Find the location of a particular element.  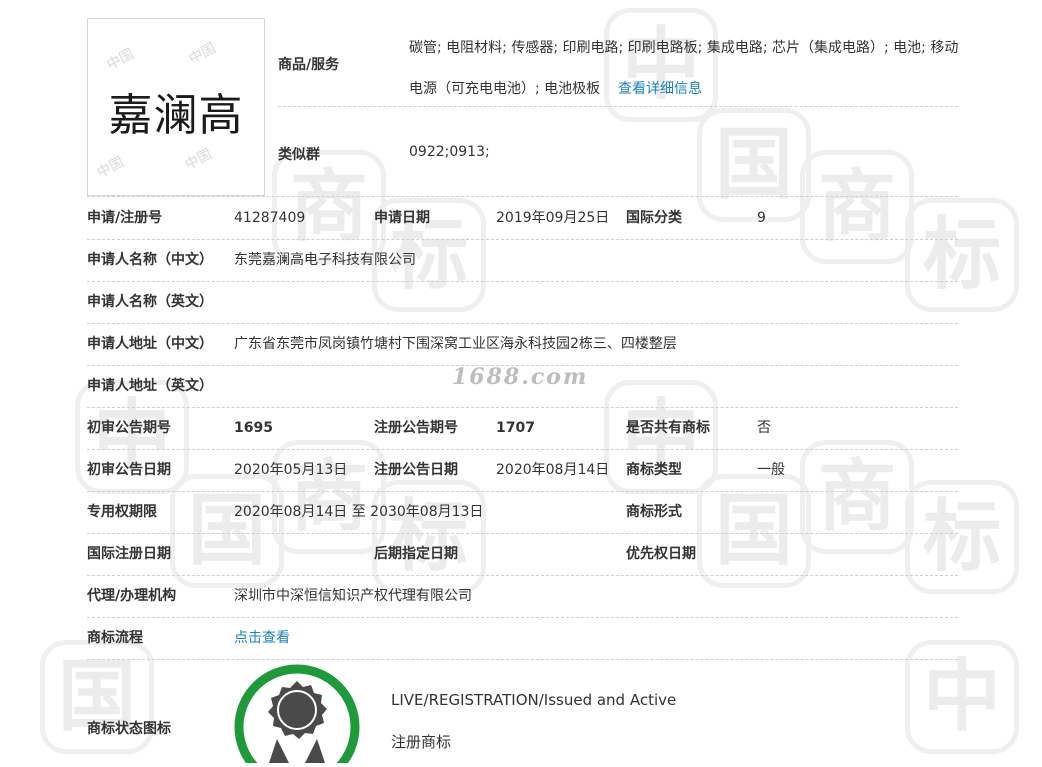

prelim-date-label: 初审公告日期 is located at coordinates (129, 470).